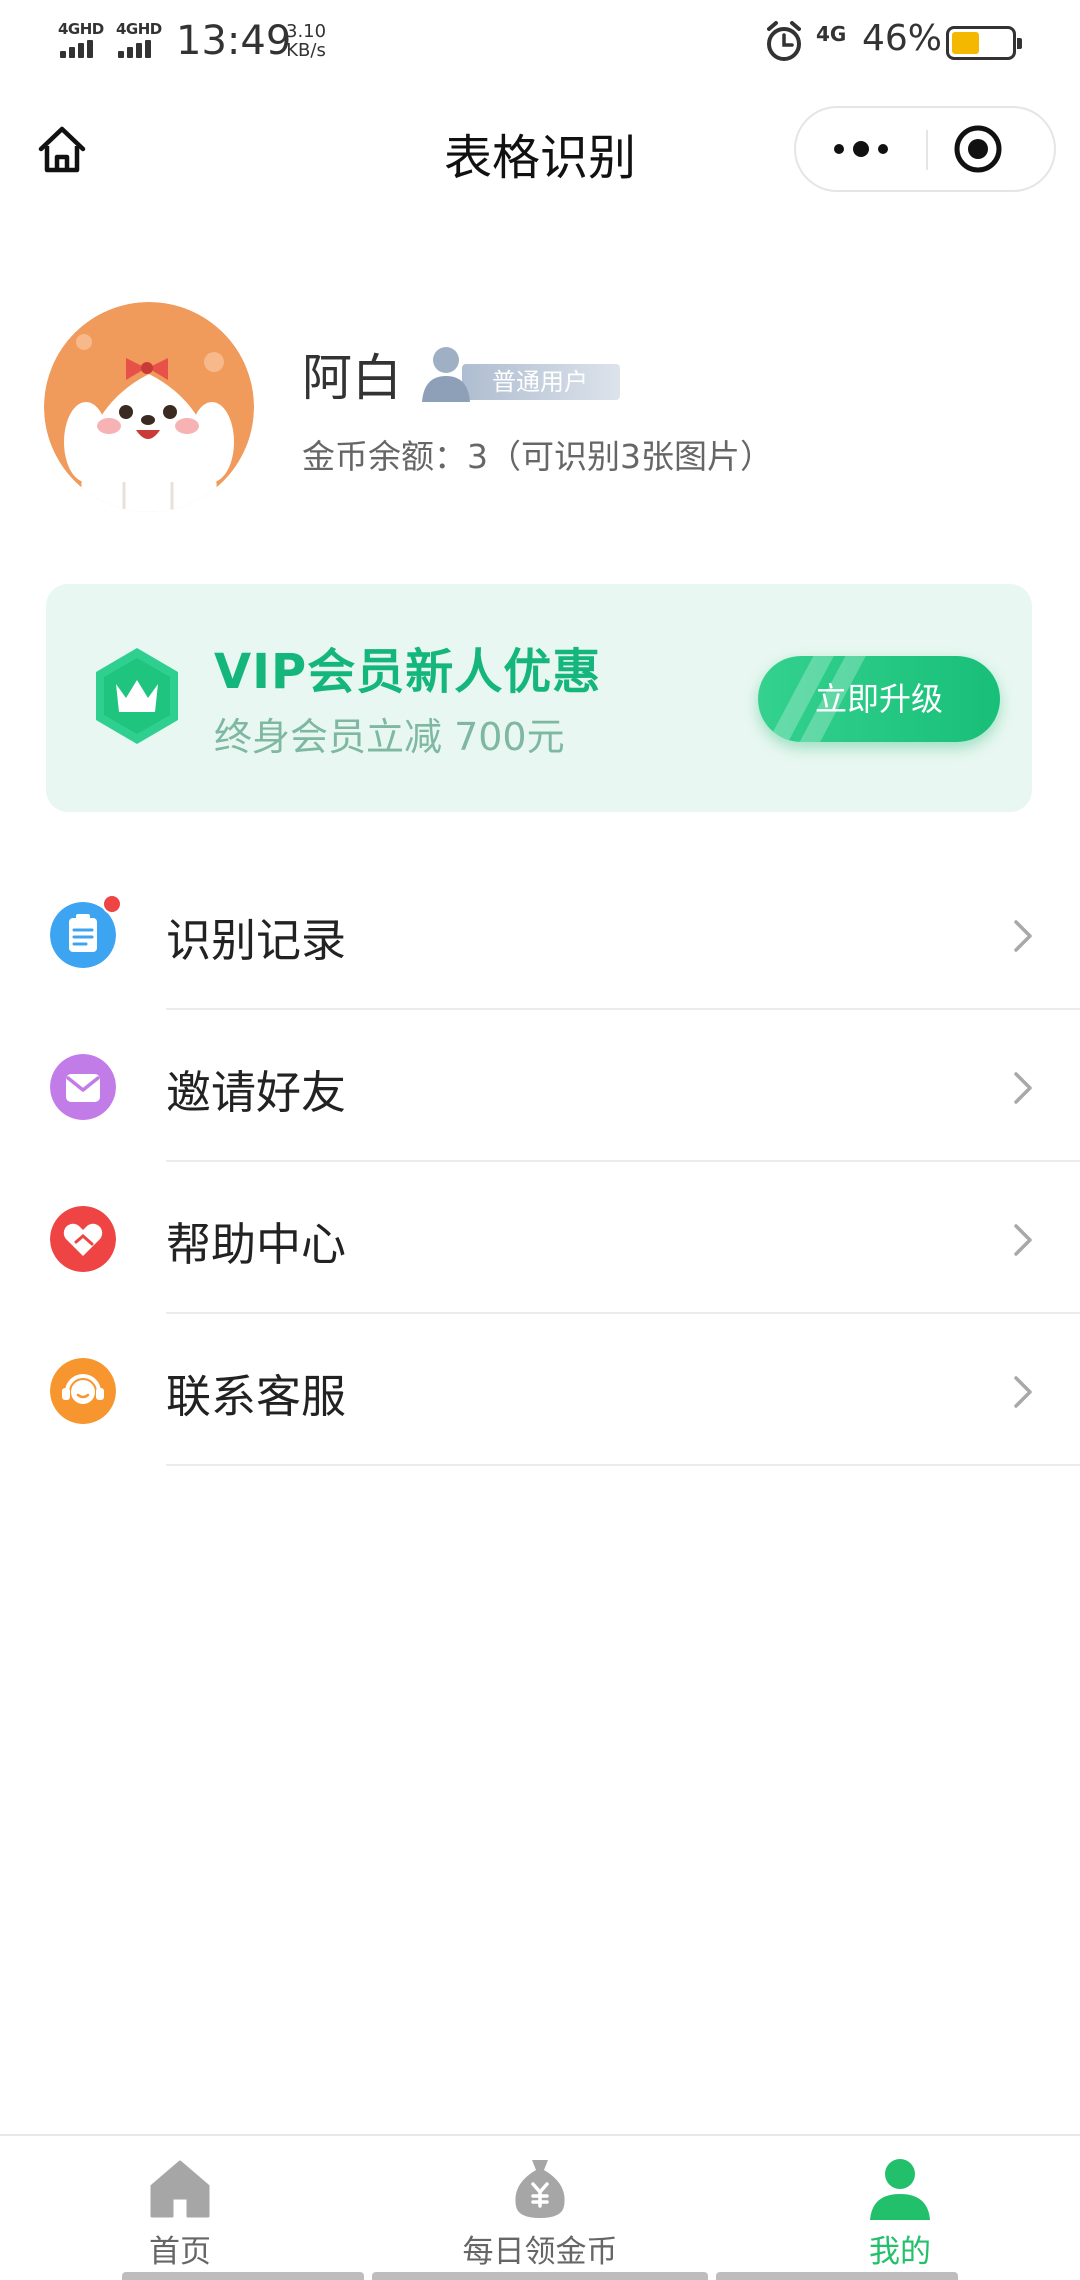  Describe the element at coordinates (446, 374) in the screenshot. I see `user-silhouette-icon` at that location.